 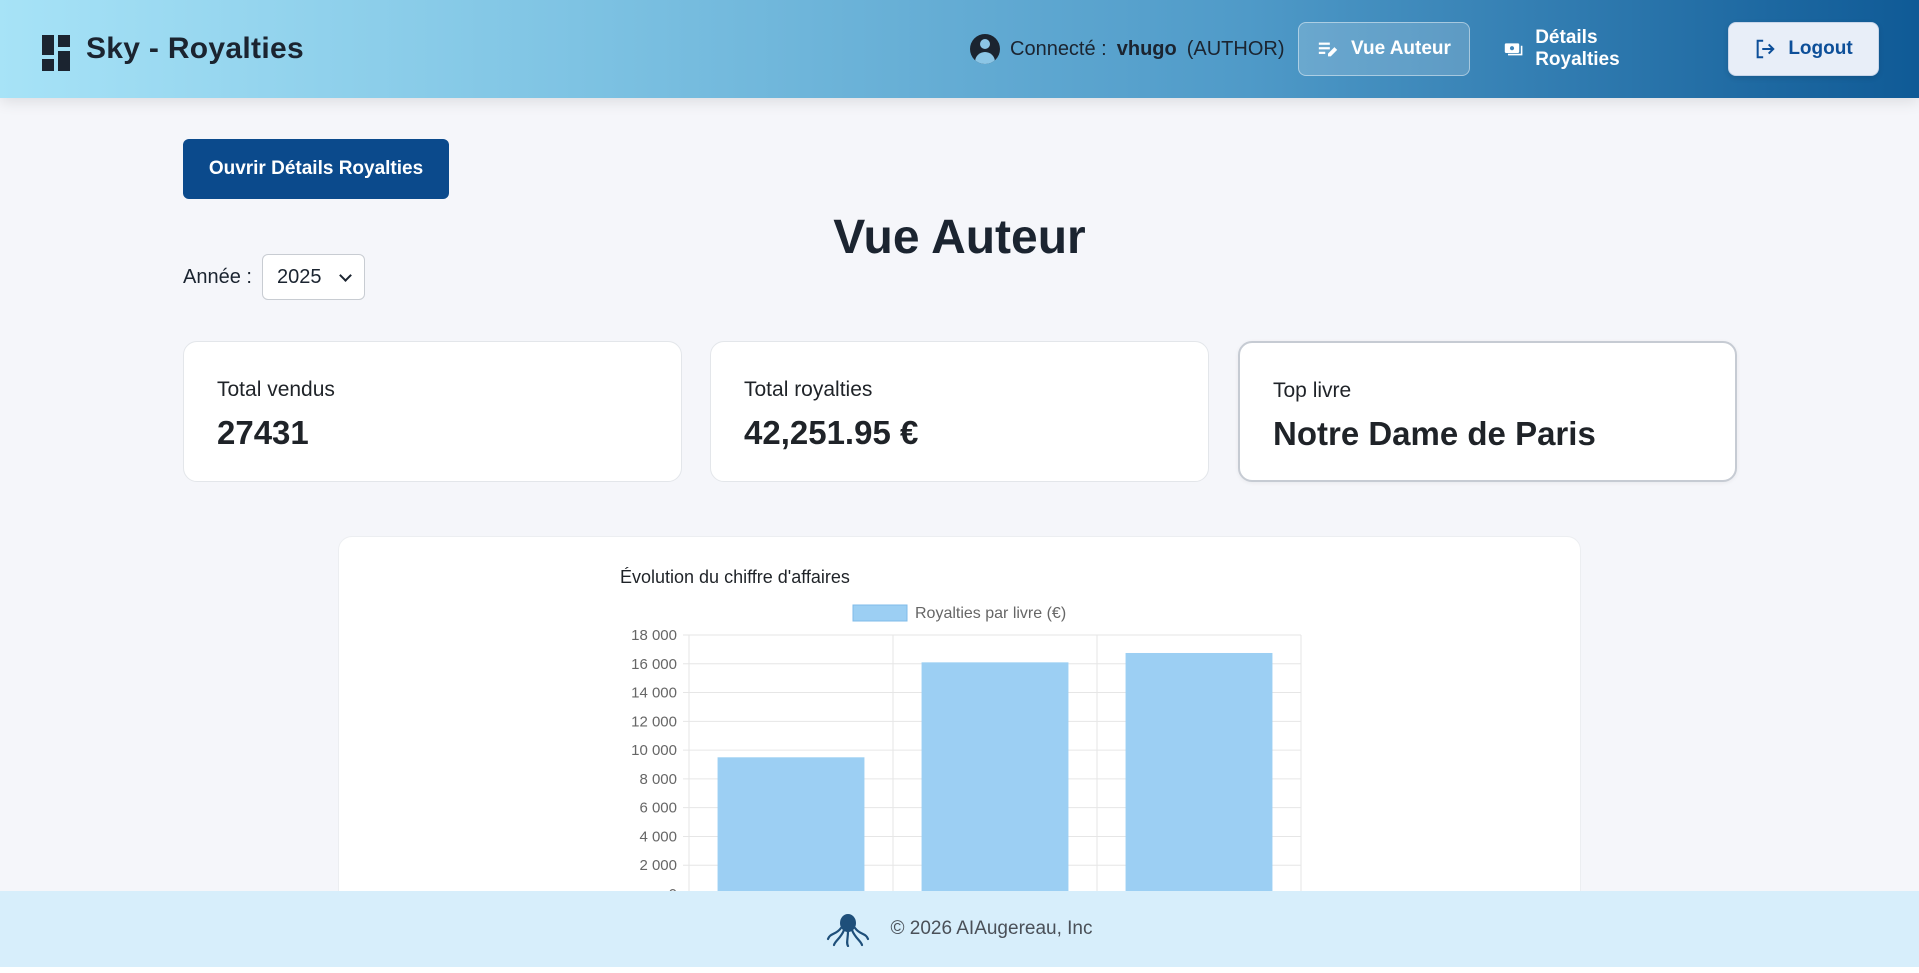 What do you see at coordinates (880, 613) in the screenshot?
I see `legend-swatch` at bounding box center [880, 613].